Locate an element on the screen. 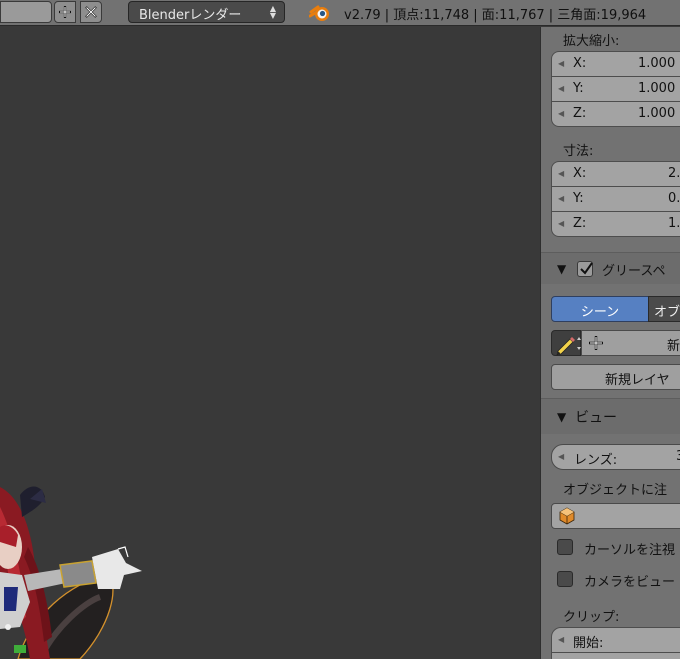 Image resolution: width=680 pixels, height=659 pixels. new-layer-button: 新規レイヤ is located at coordinates (615, 377).